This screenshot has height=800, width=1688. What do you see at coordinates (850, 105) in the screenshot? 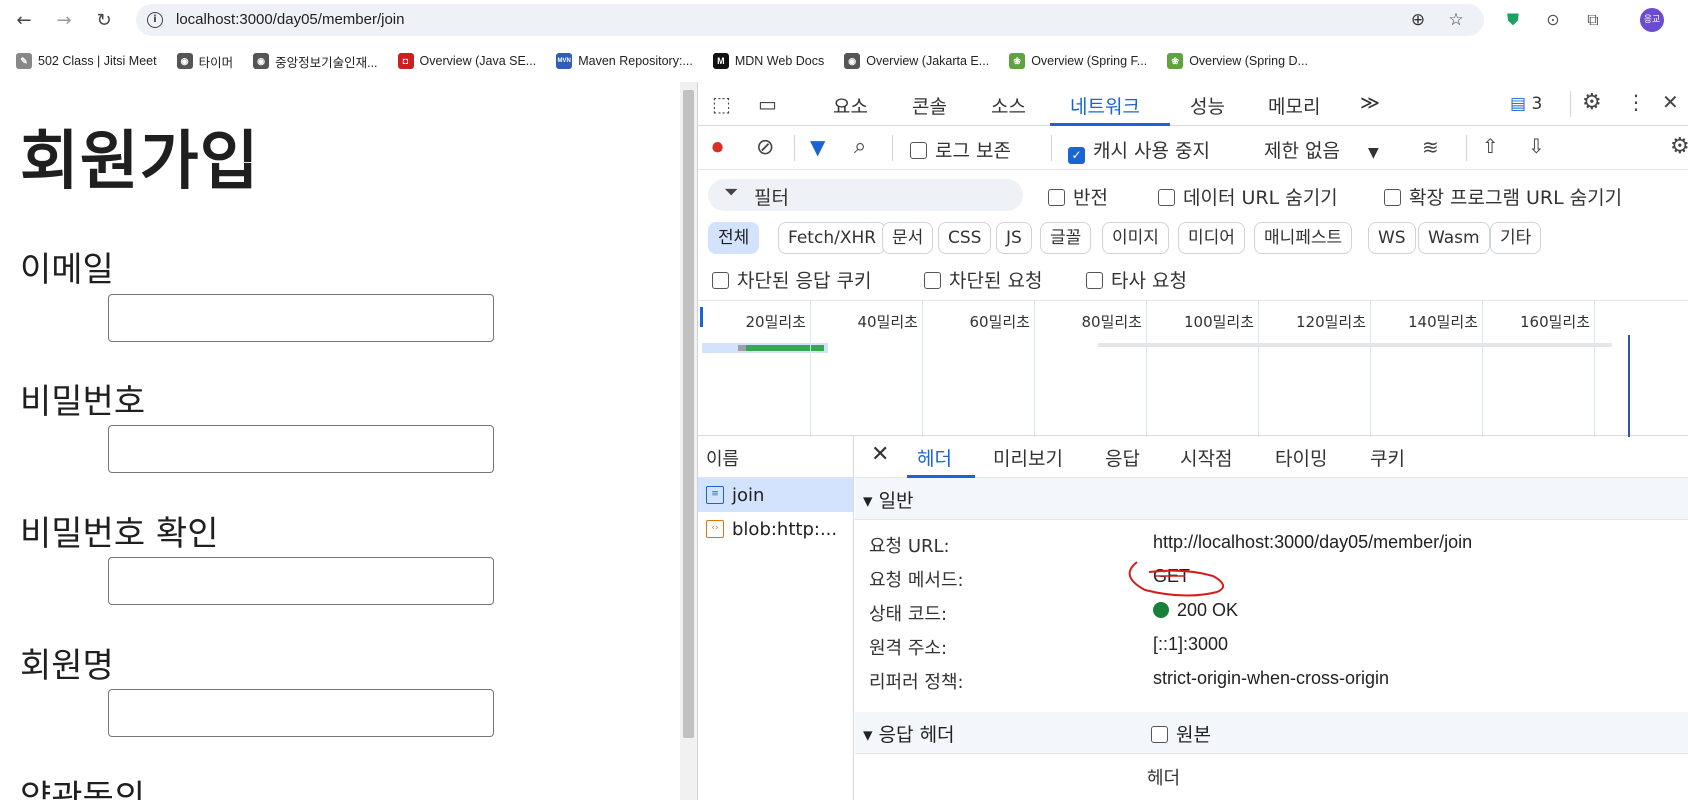
I see `tab-elements: 요소` at bounding box center [850, 105].